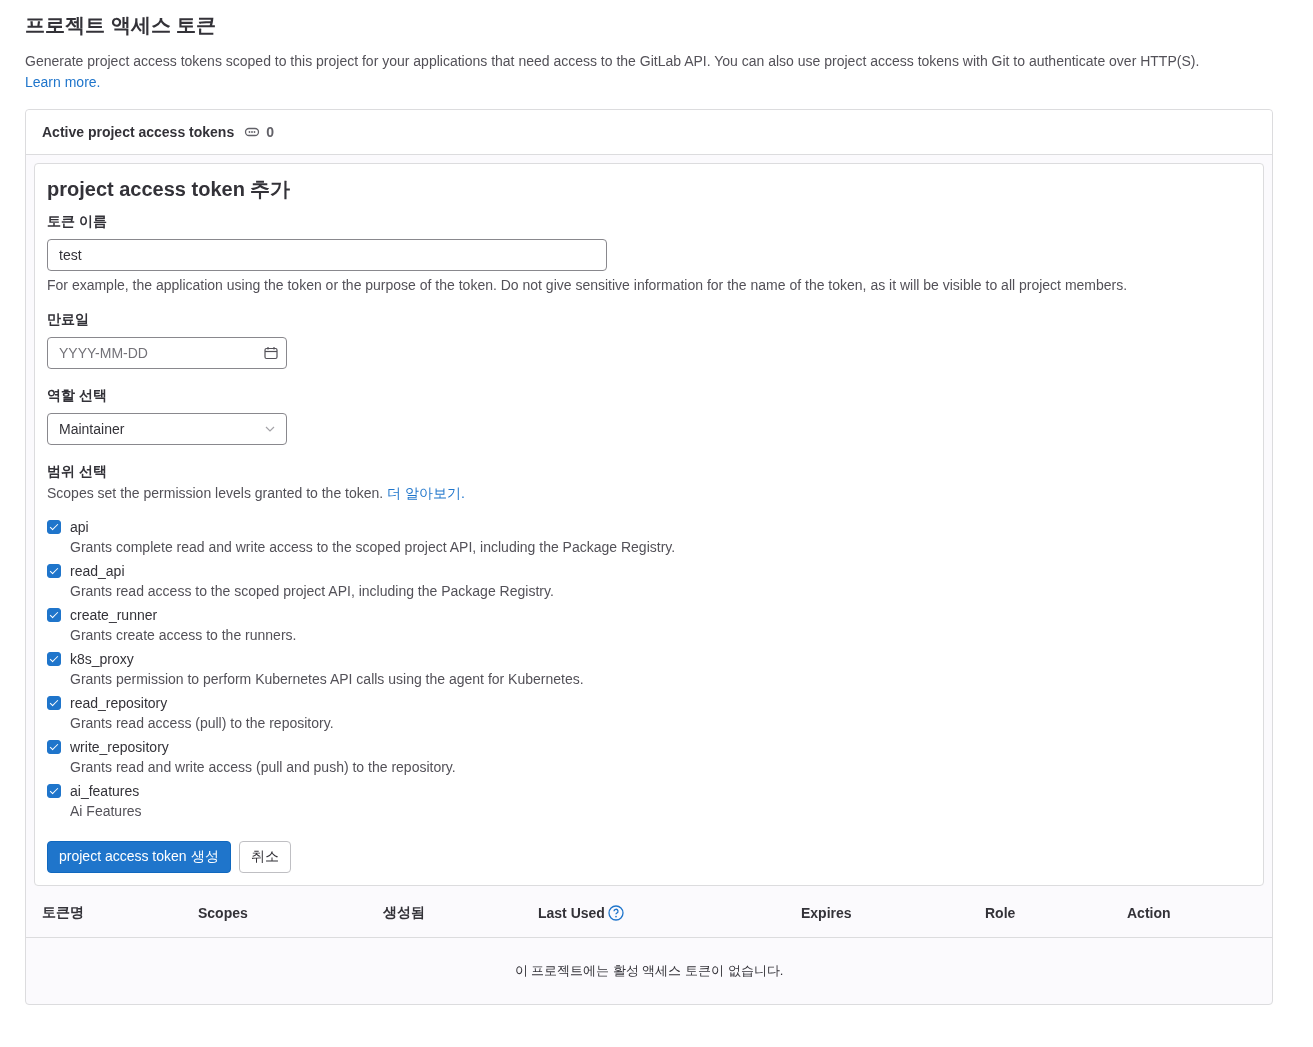 This screenshot has height=1047, width=1313. What do you see at coordinates (615, 913) in the screenshot?
I see `help-icon` at bounding box center [615, 913].